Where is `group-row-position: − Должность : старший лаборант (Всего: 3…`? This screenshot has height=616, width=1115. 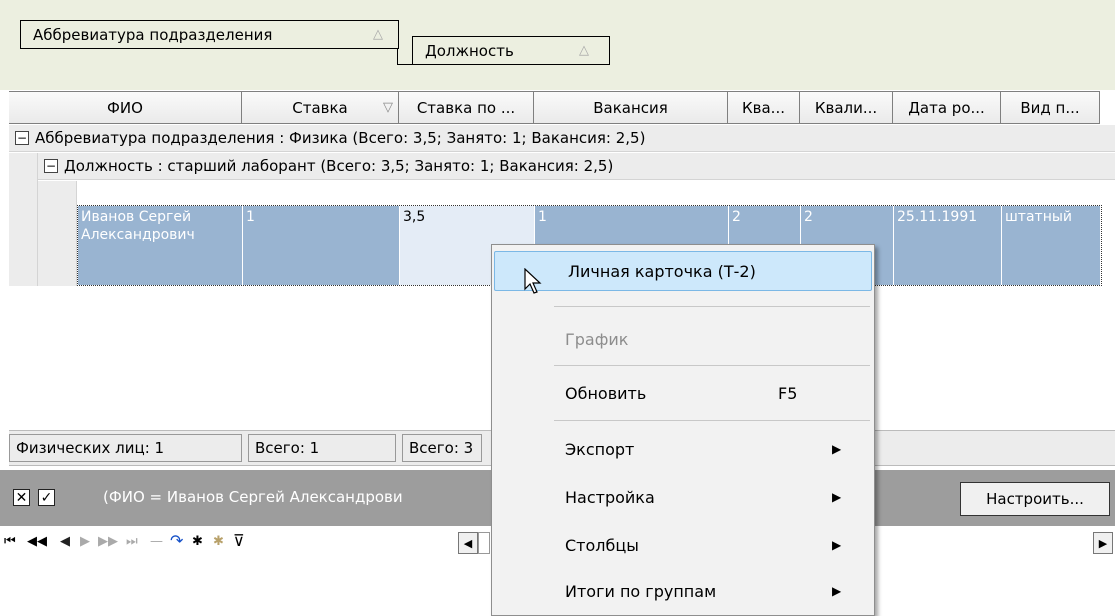
group-row-position: − Должность : старший лаборант (Всего: 3… is located at coordinates (576, 166).